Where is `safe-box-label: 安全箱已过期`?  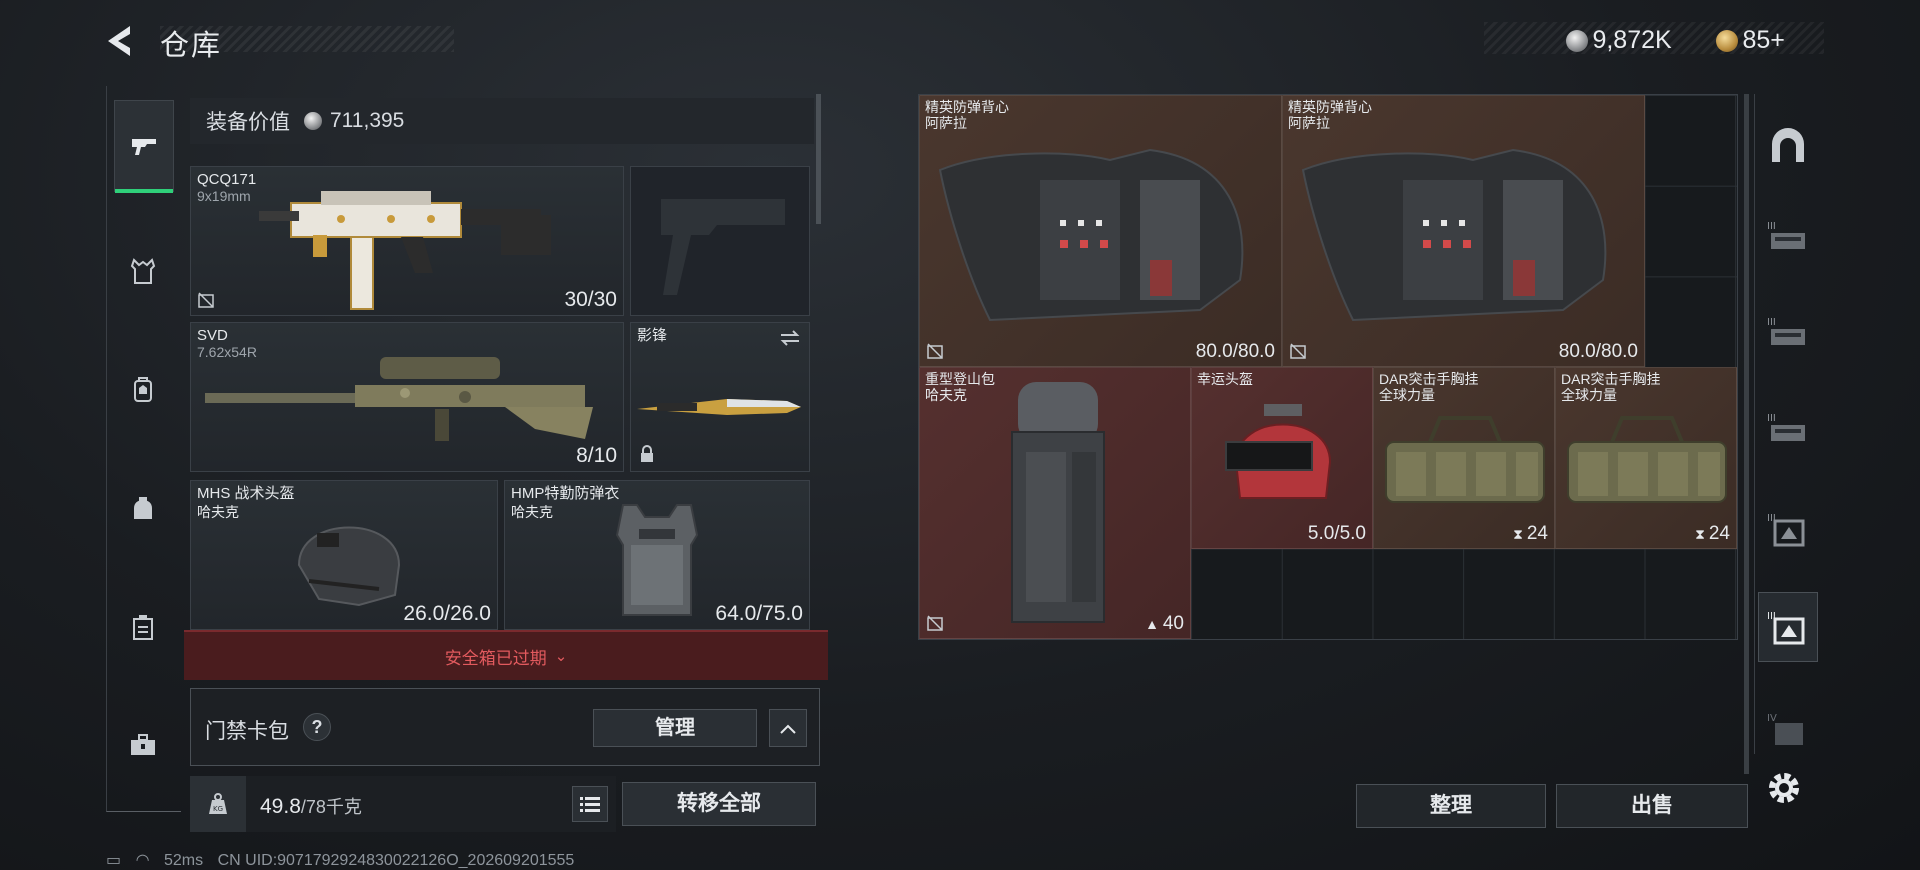 safe-box-label: 安全箱已过期 is located at coordinates (495, 658).